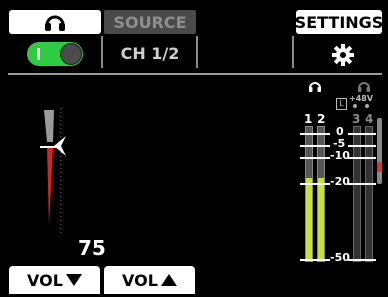  Describe the element at coordinates (379, 151) in the screenshot. I see `scrollbar` at that location.